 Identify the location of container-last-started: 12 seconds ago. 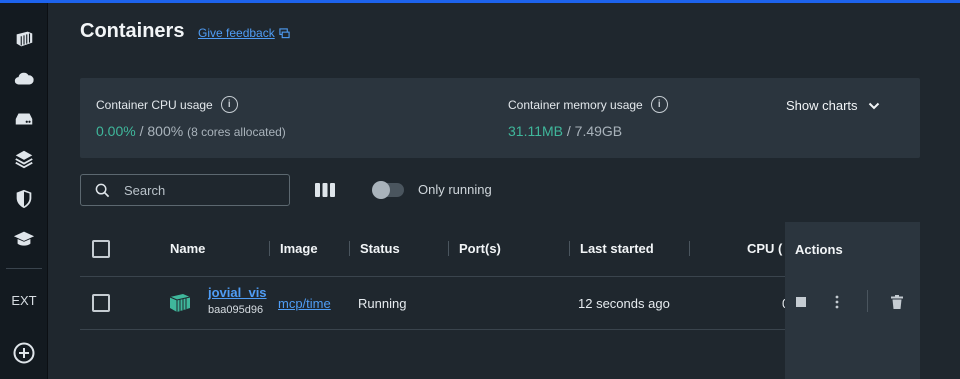
(624, 303).